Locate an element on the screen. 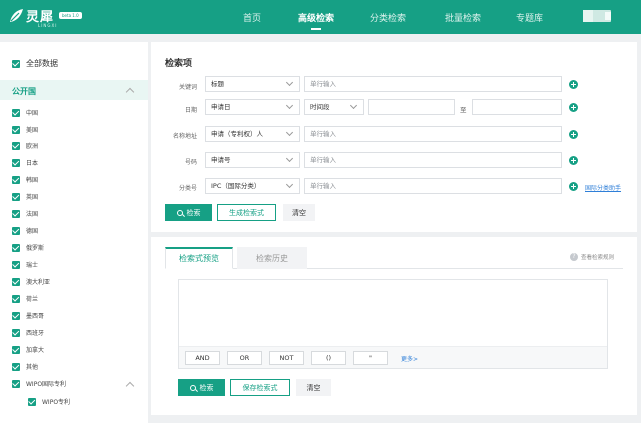 The height and width of the screenshot is (423, 641). operator-or-button: OR is located at coordinates (244, 358).